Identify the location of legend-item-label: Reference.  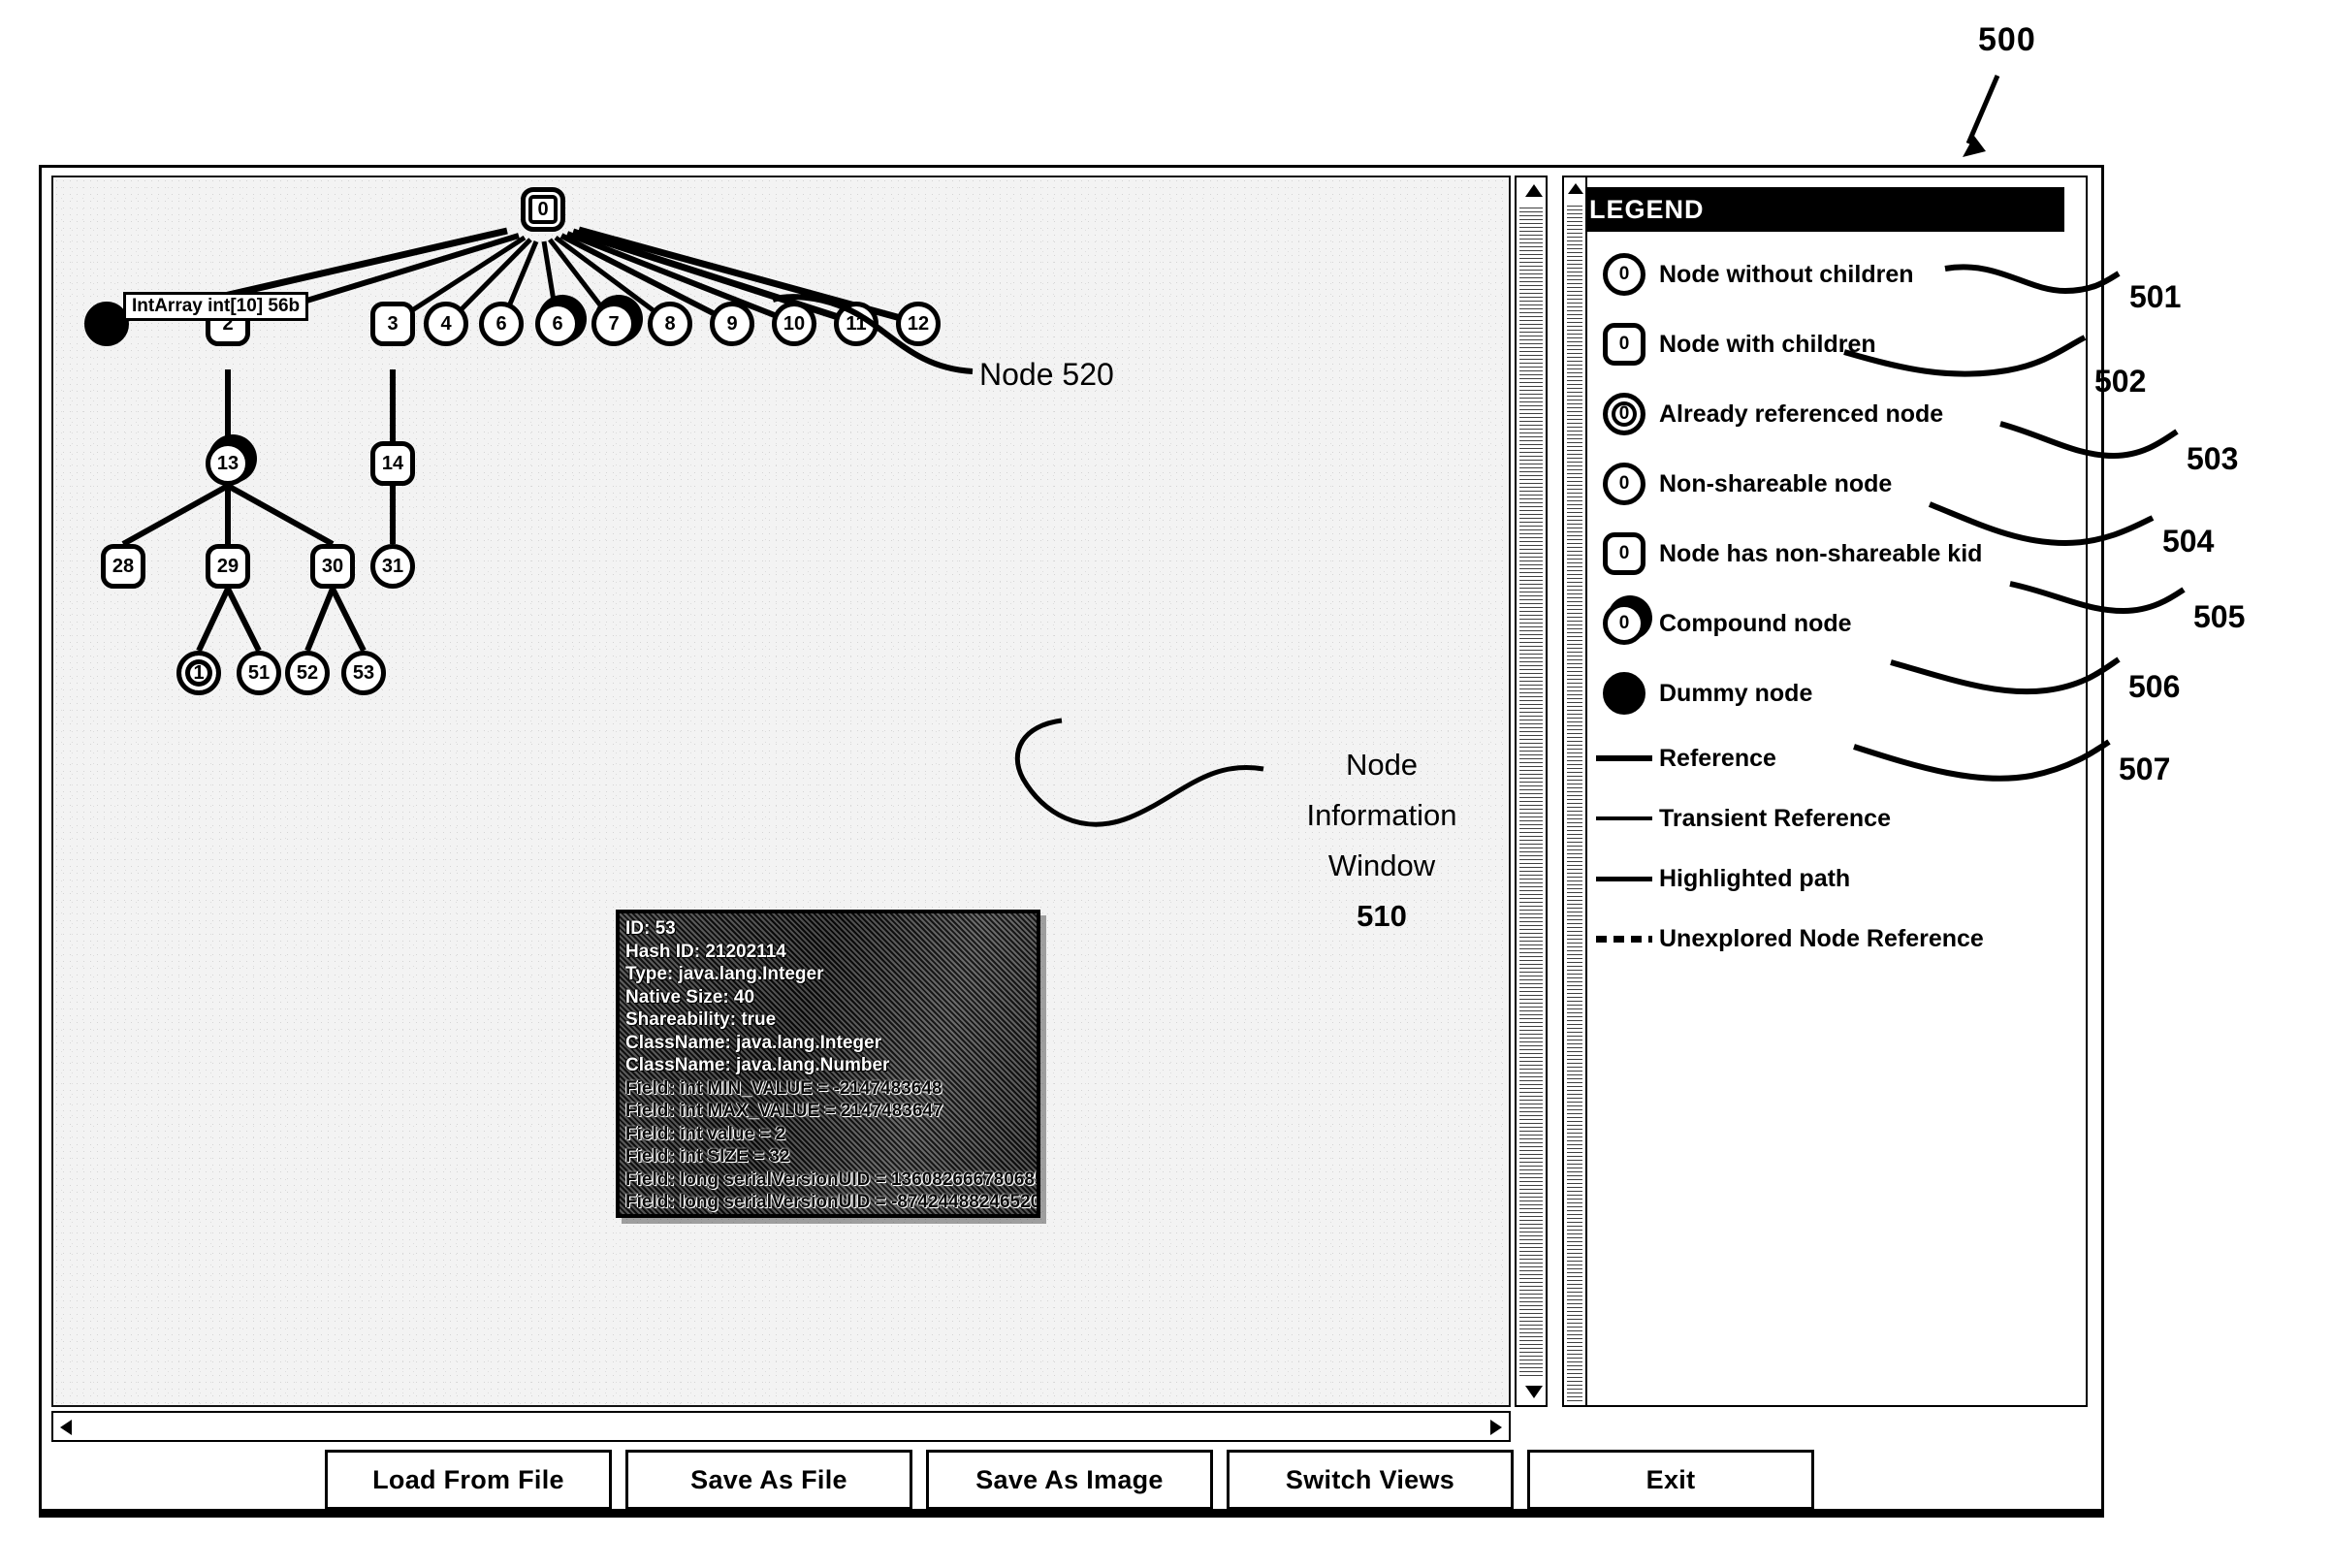
(1717, 758).